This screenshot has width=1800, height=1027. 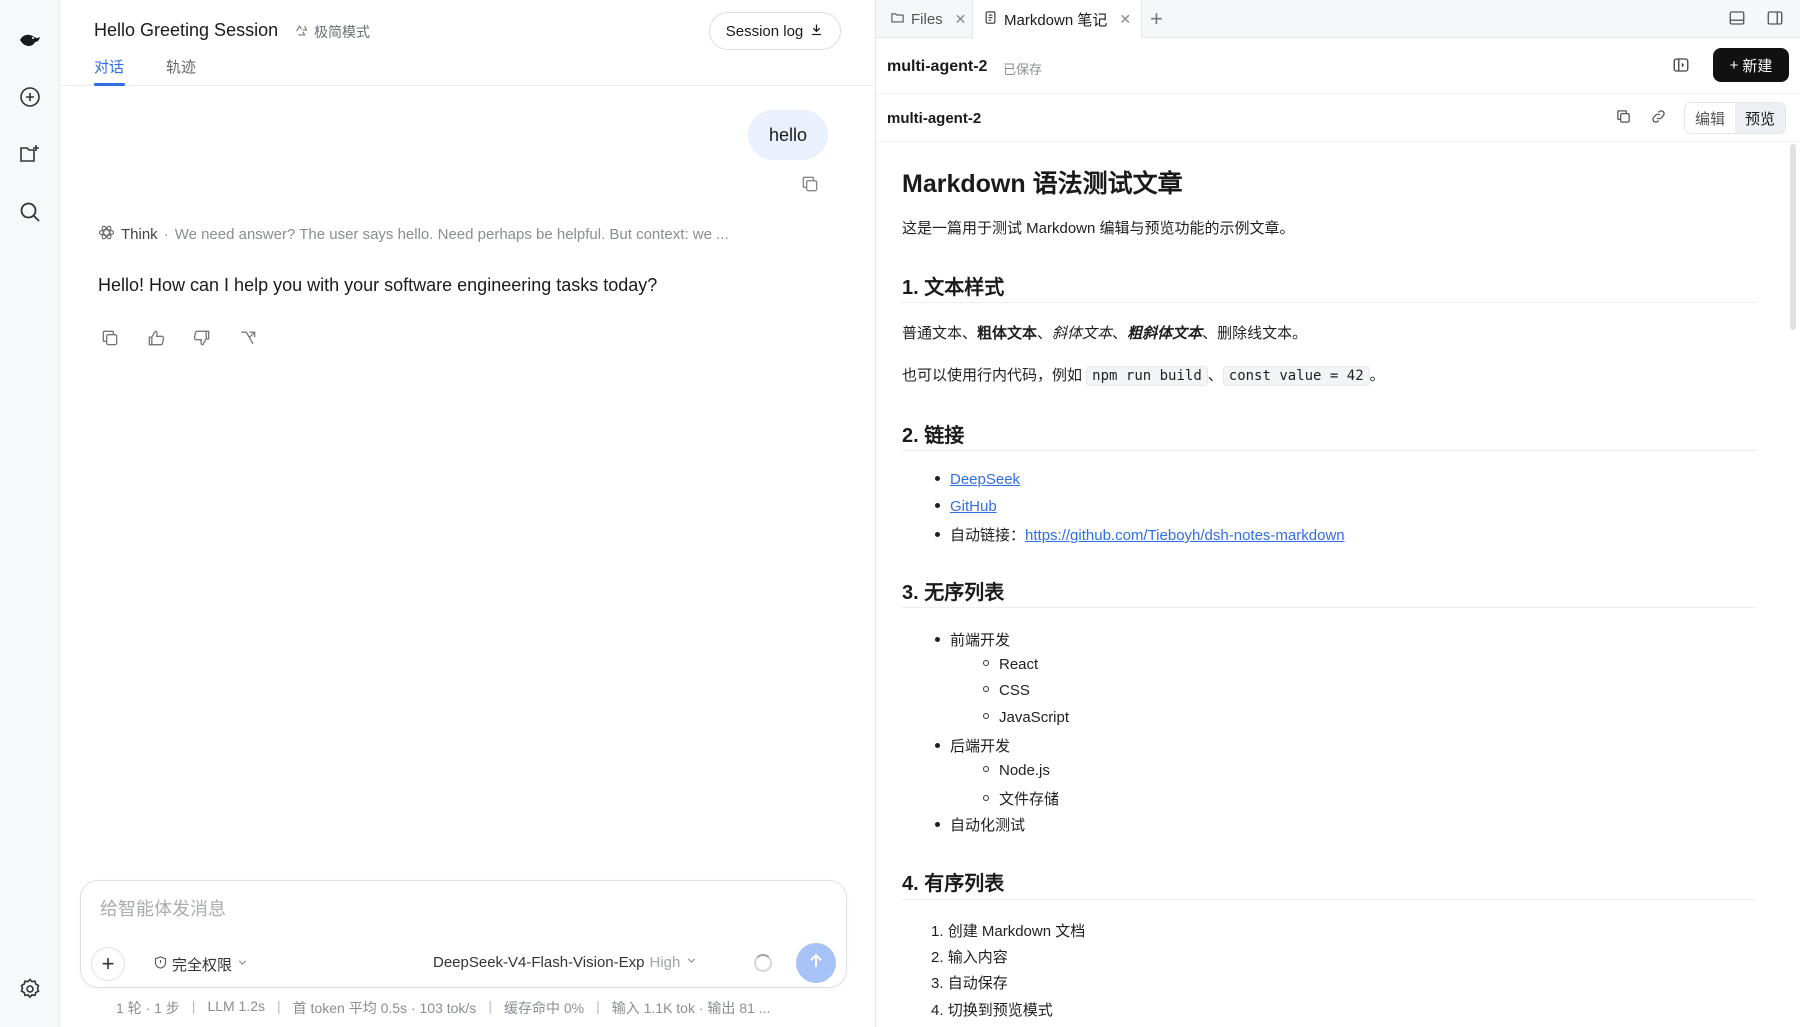 What do you see at coordinates (139, 234) in the screenshot?
I see `think-label: Think` at bounding box center [139, 234].